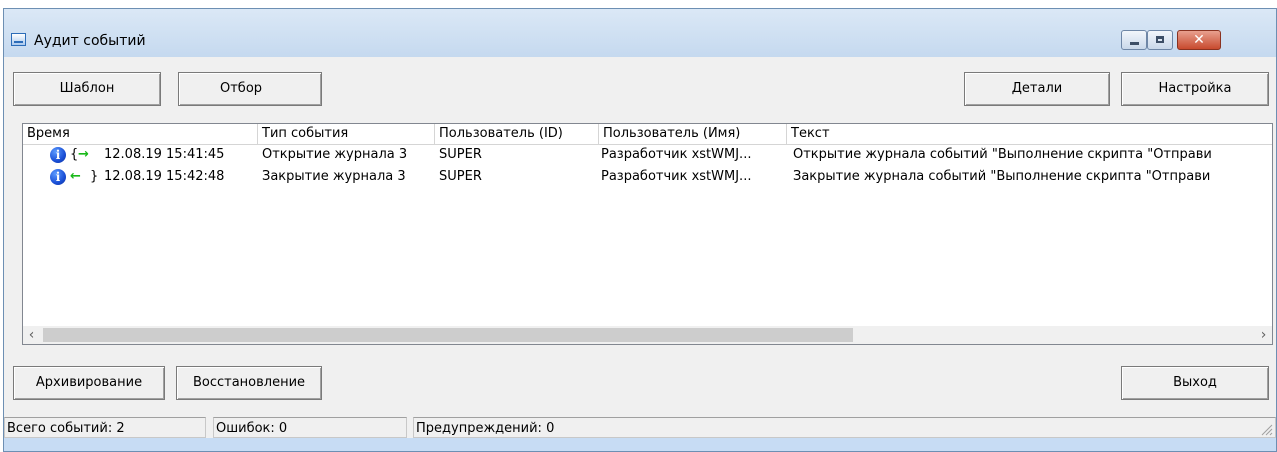 The height and width of the screenshot is (452, 1277). What do you see at coordinates (640, 444) in the screenshot?
I see `window-bottom-border` at bounding box center [640, 444].